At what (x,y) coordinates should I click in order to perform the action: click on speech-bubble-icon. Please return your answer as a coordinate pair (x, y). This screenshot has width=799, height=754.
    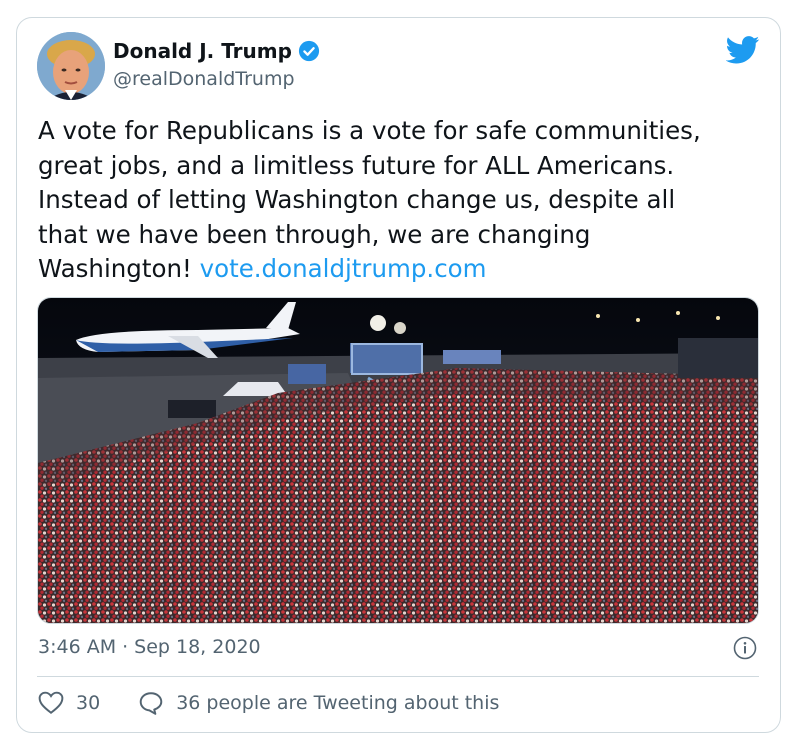
    Looking at the image, I should click on (151, 703).